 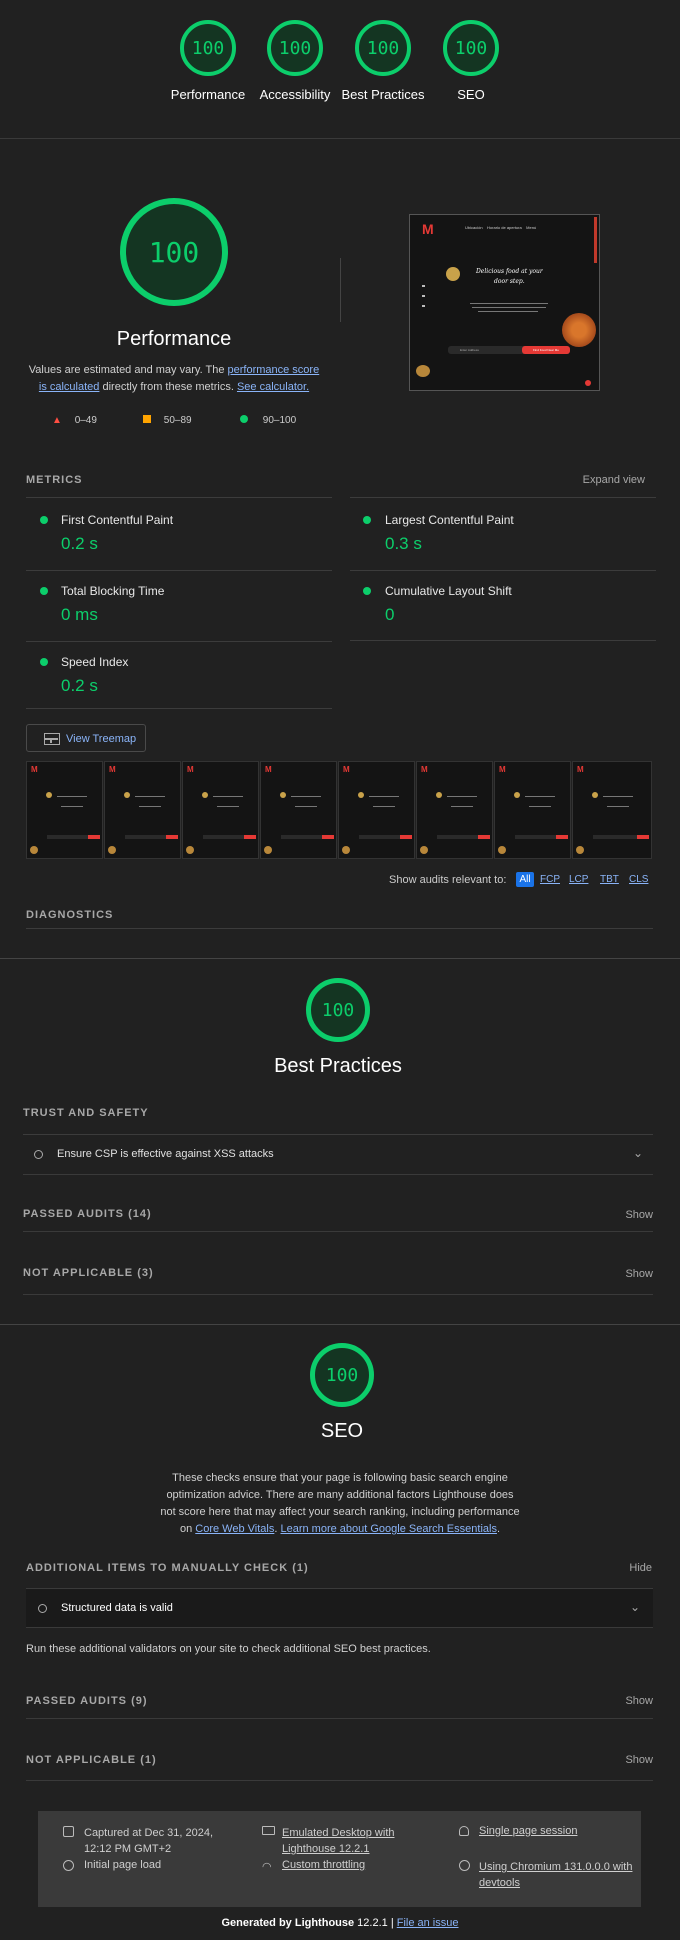 I want to click on score-value: 100, so click(x=383, y=48).